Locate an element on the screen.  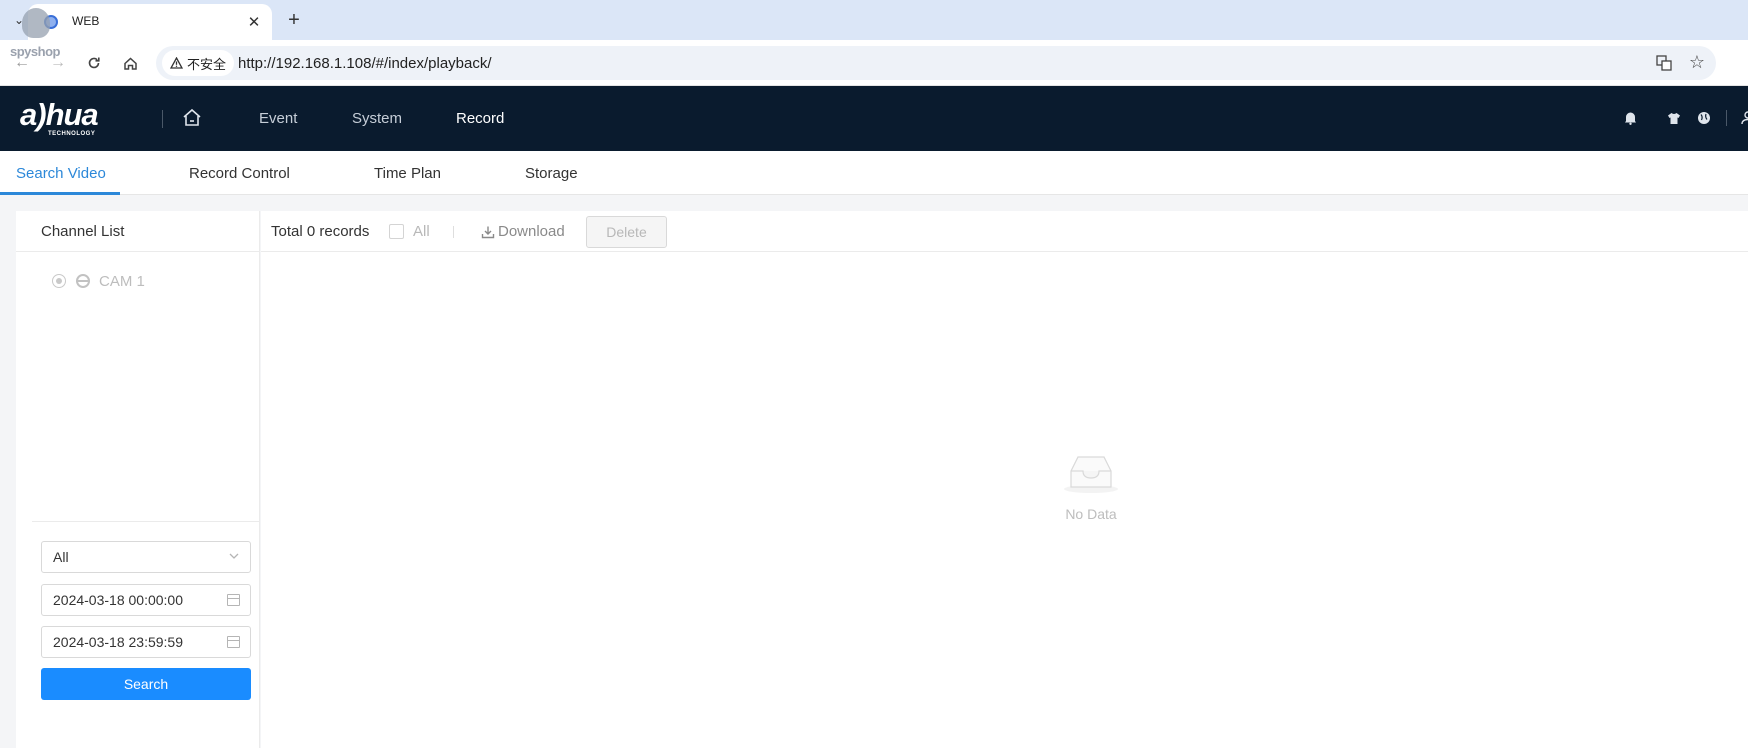
channel-radio is located at coordinates (59, 281).